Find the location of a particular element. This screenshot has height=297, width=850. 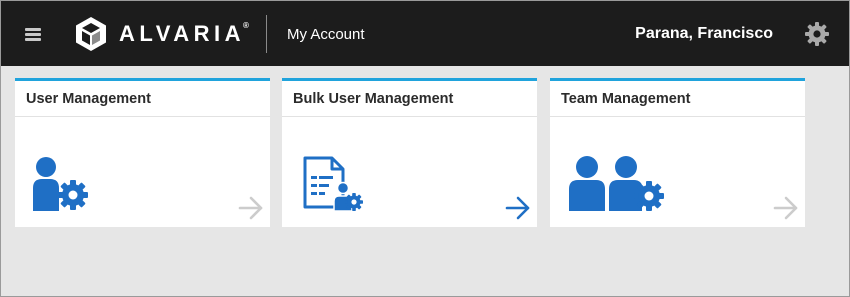

card-title: Team Management is located at coordinates (677, 99).